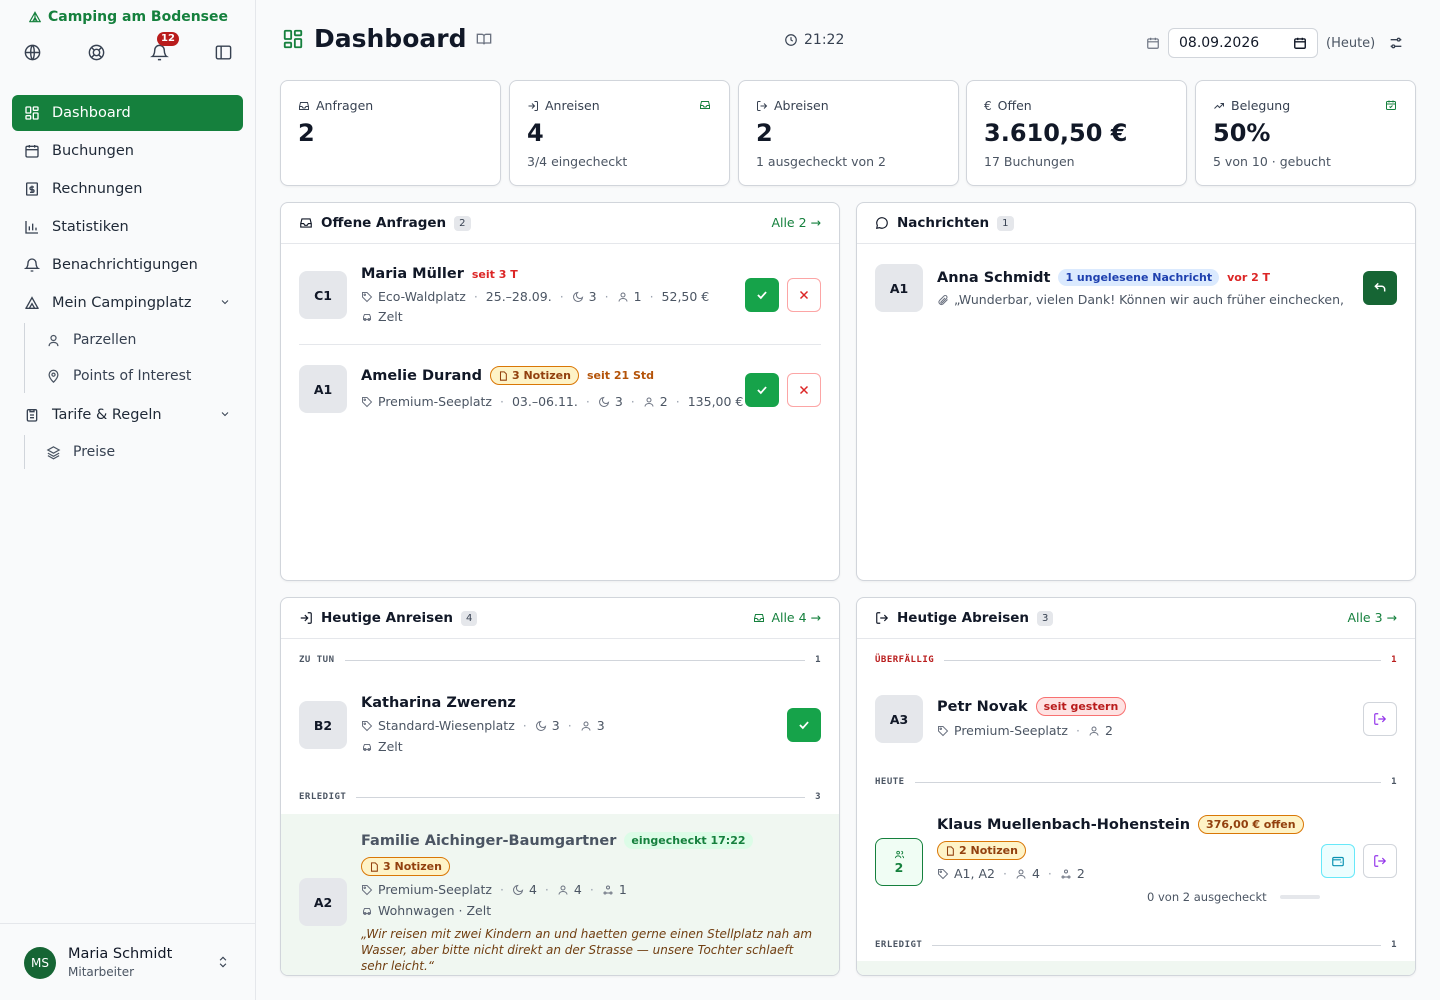  What do you see at coordinates (1136, 968) in the screenshot?
I see `list-item` at bounding box center [1136, 968].